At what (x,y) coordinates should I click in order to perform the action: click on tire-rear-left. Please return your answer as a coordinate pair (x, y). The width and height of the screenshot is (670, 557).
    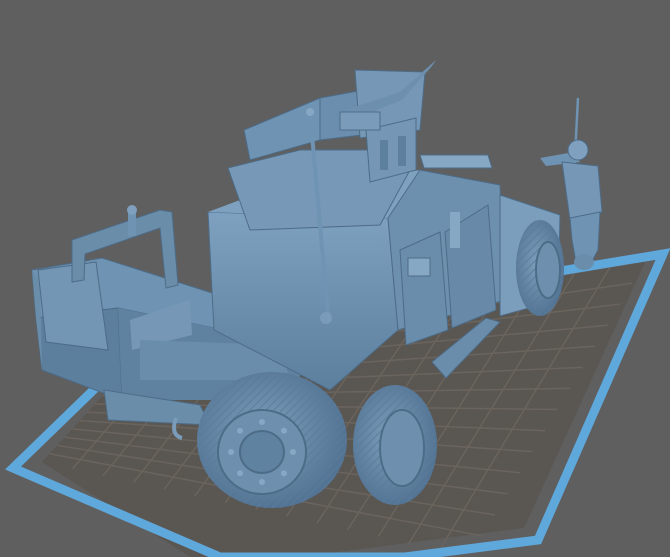
    Looking at the image, I should click on (272, 440).